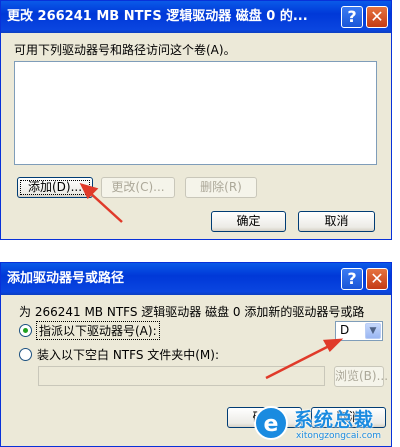 This screenshot has width=400, height=447. What do you see at coordinates (196, 279) in the screenshot?
I see `dialog-titlebar: 添加驱动器号或路径 ? ✕` at bounding box center [196, 279].